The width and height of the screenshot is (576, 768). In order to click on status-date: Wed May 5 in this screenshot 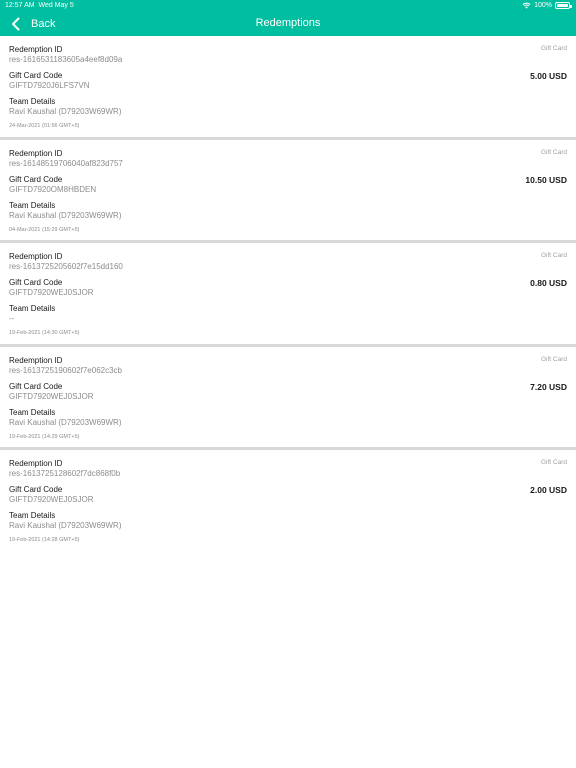, I will do `click(56, 5)`.